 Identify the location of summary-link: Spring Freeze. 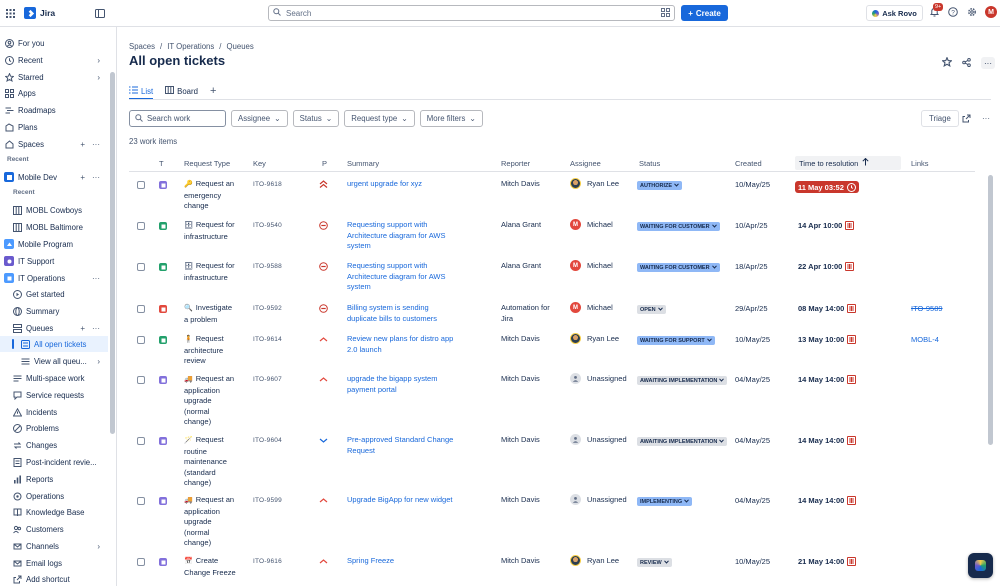
(419, 561).